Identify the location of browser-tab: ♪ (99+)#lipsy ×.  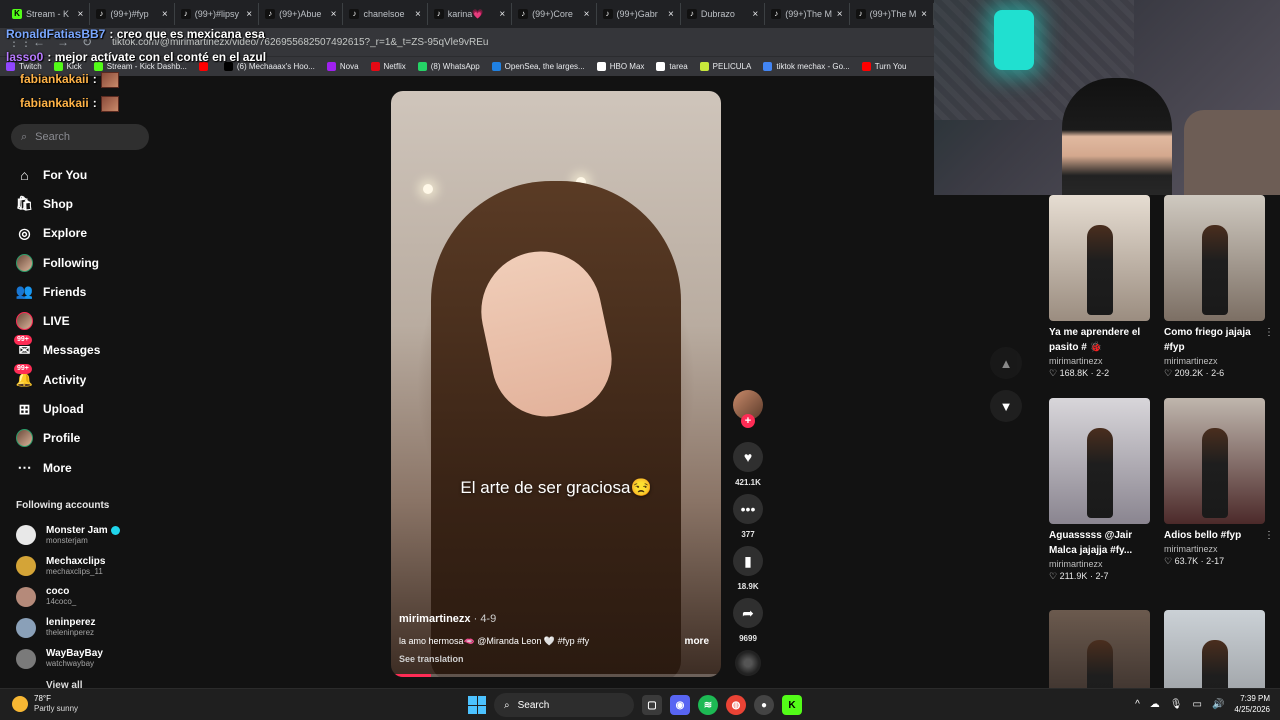
(217, 14).